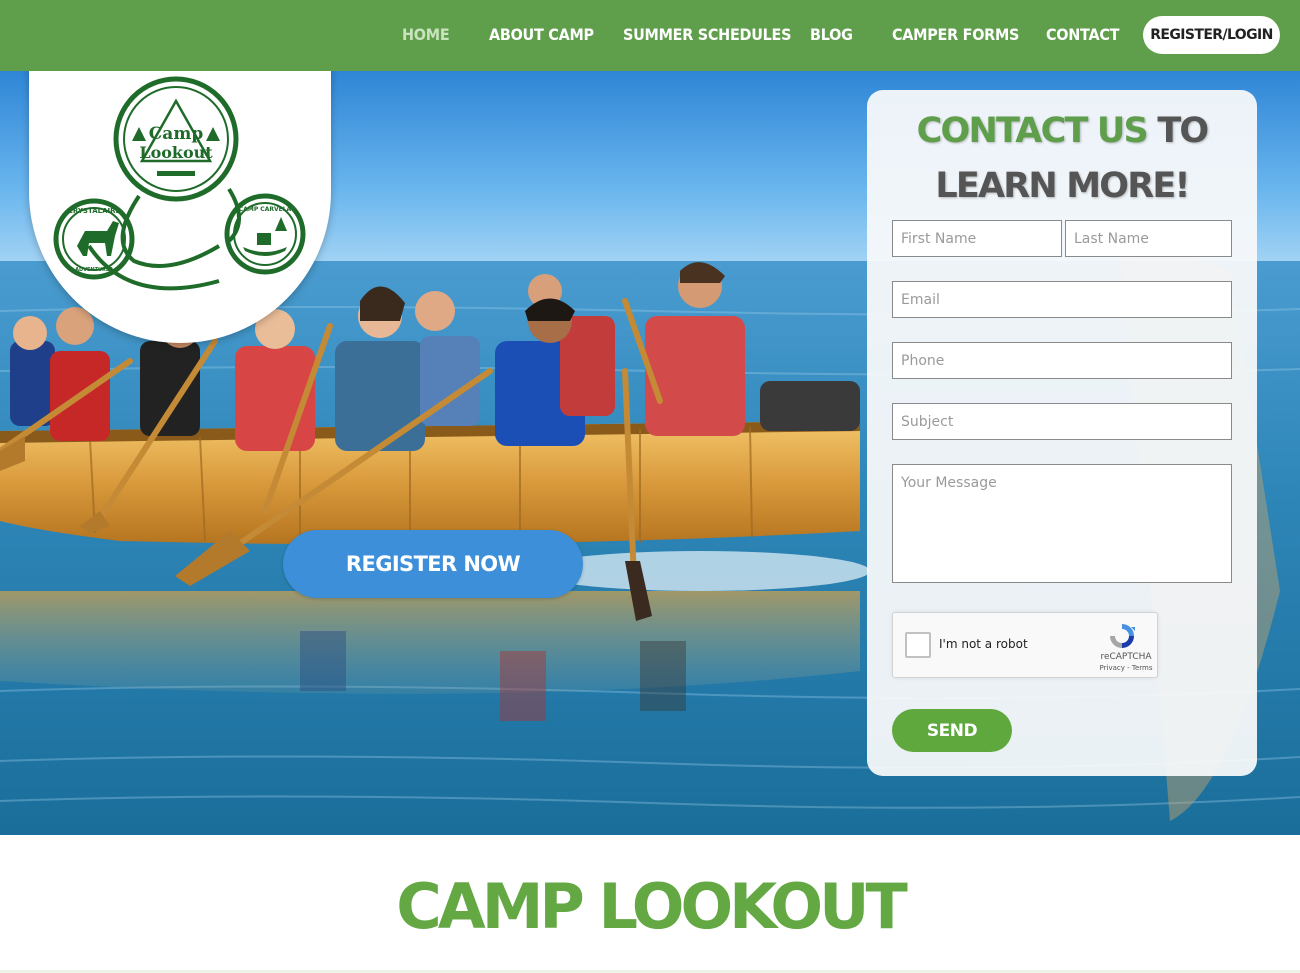  What do you see at coordinates (977, 238) in the screenshot?
I see `first-name-field` at bounding box center [977, 238].